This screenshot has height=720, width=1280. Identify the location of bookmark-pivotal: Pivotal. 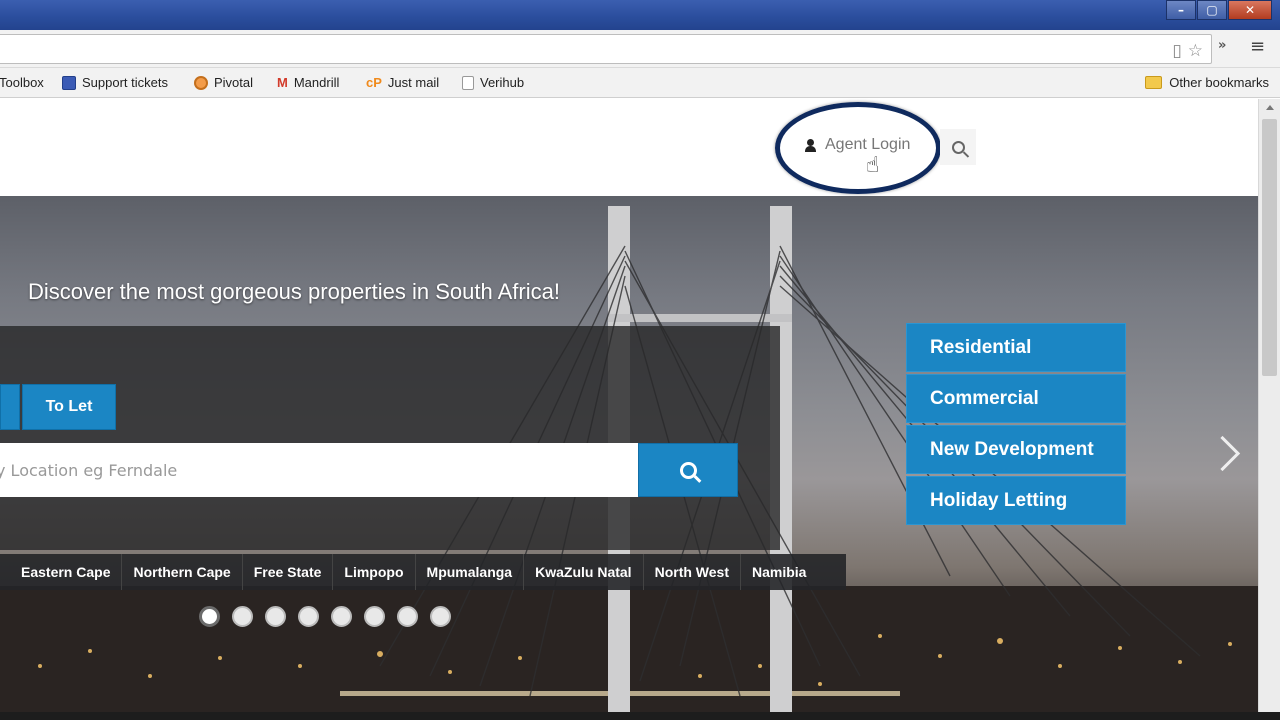
(223, 82).